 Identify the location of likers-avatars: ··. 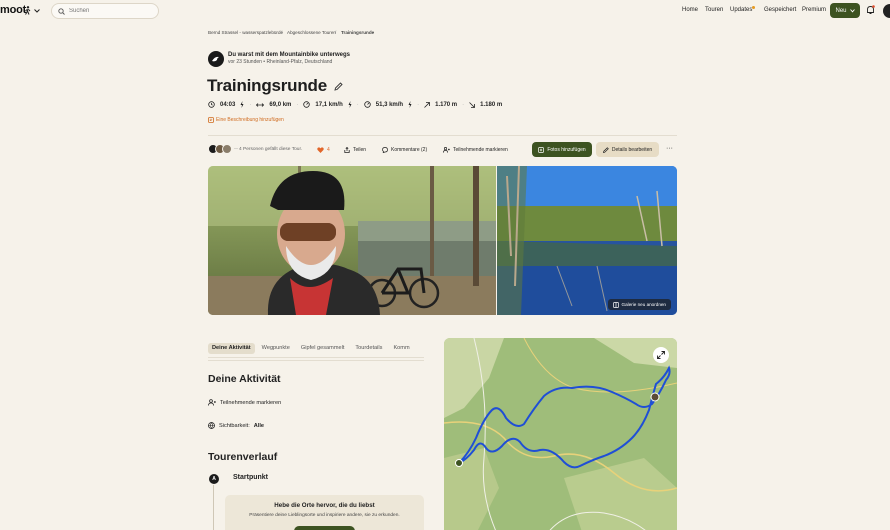
(223, 149).